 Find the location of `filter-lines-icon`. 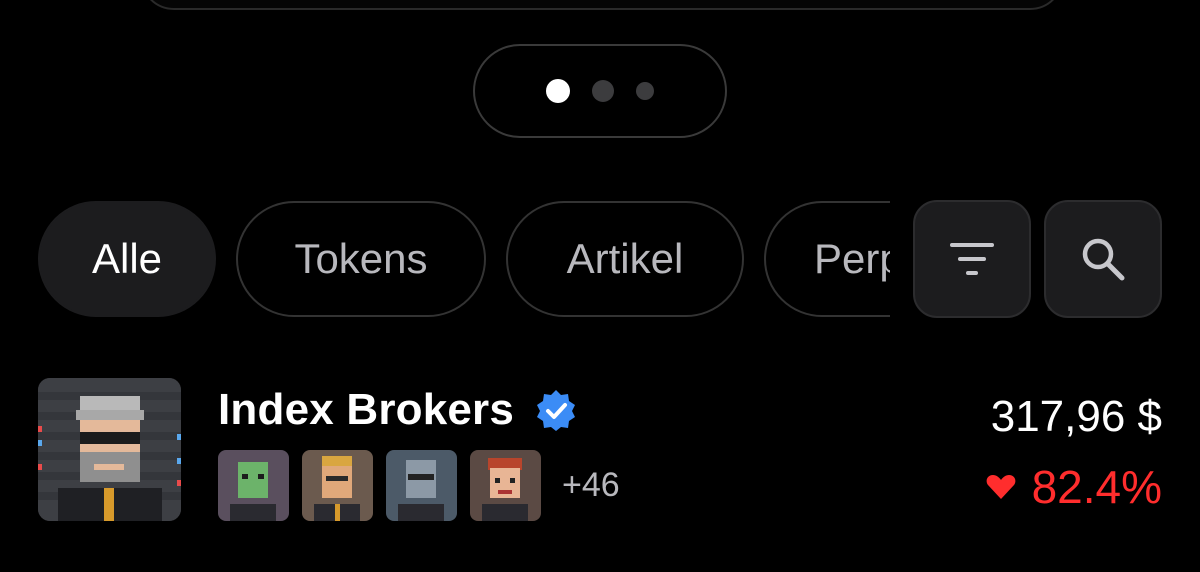

filter-lines-icon is located at coordinates (972, 259).